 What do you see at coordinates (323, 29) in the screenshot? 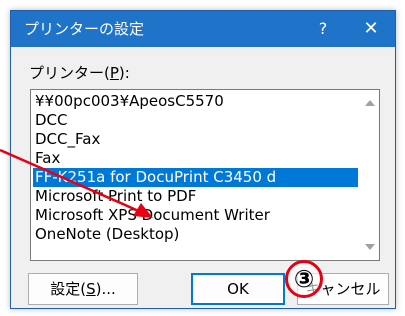
I see `help-button: ?` at bounding box center [323, 29].